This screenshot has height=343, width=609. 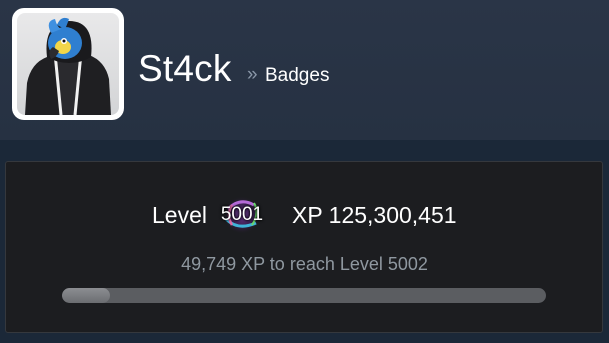 What do you see at coordinates (179, 215) in the screenshot?
I see `level-label: Level` at bounding box center [179, 215].